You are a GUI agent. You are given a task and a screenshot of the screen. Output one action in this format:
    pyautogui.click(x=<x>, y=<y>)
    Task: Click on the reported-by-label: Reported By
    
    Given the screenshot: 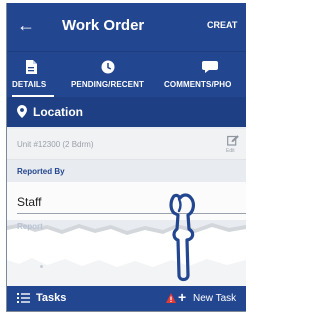 What is the action you would take?
    pyautogui.click(x=41, y=171)
    